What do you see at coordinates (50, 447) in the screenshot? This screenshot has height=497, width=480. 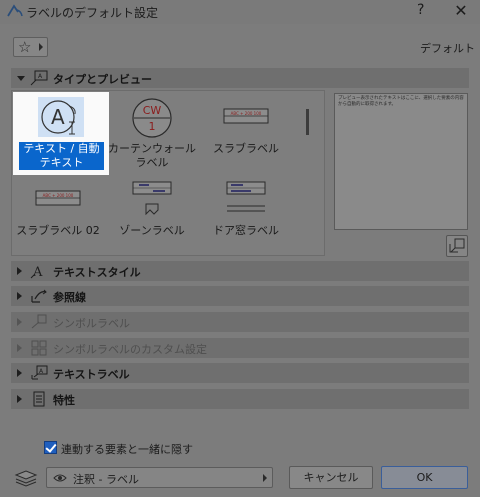 I see `hide-with-element-checkbox` at bounding box center [50, 447].